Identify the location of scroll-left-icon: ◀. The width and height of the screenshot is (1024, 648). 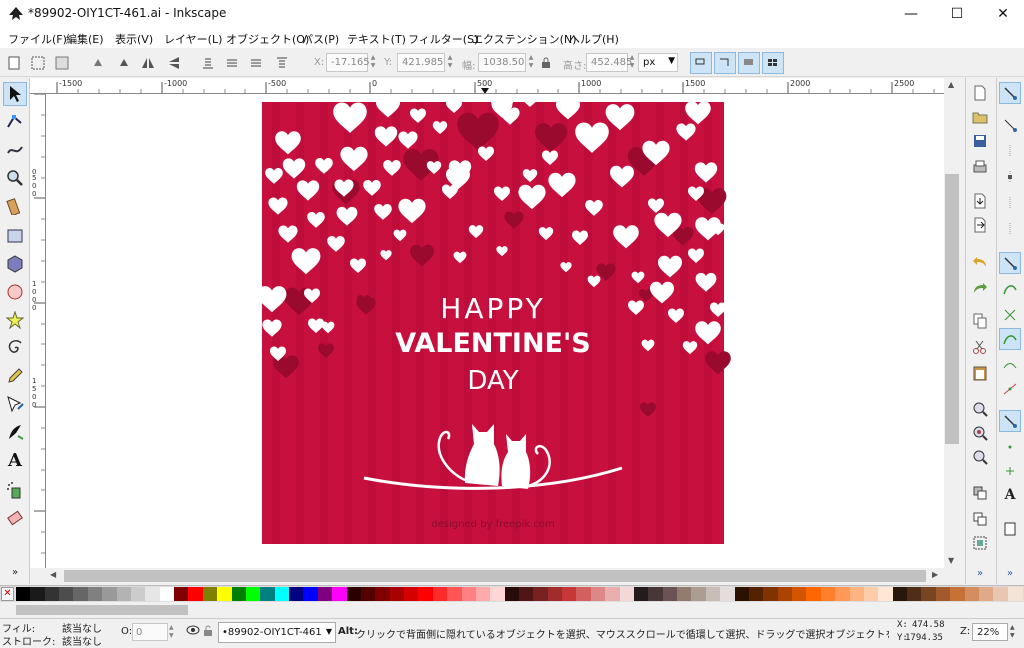
(53, 574).